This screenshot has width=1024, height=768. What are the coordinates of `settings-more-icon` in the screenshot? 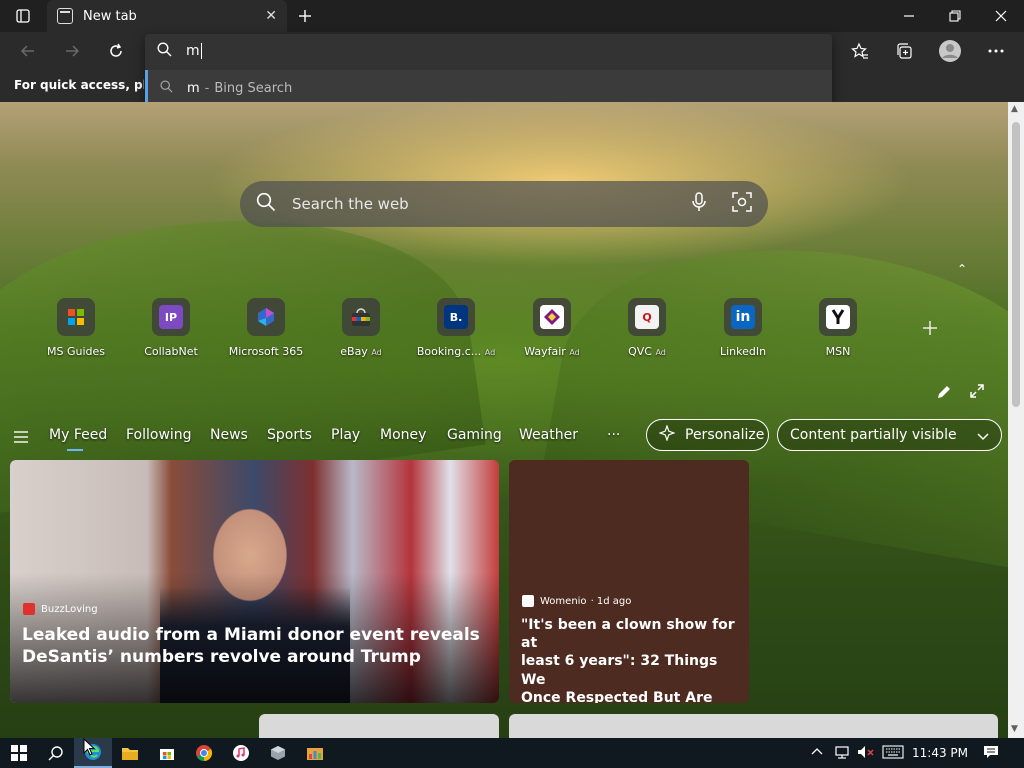 It's located at (996, 51).